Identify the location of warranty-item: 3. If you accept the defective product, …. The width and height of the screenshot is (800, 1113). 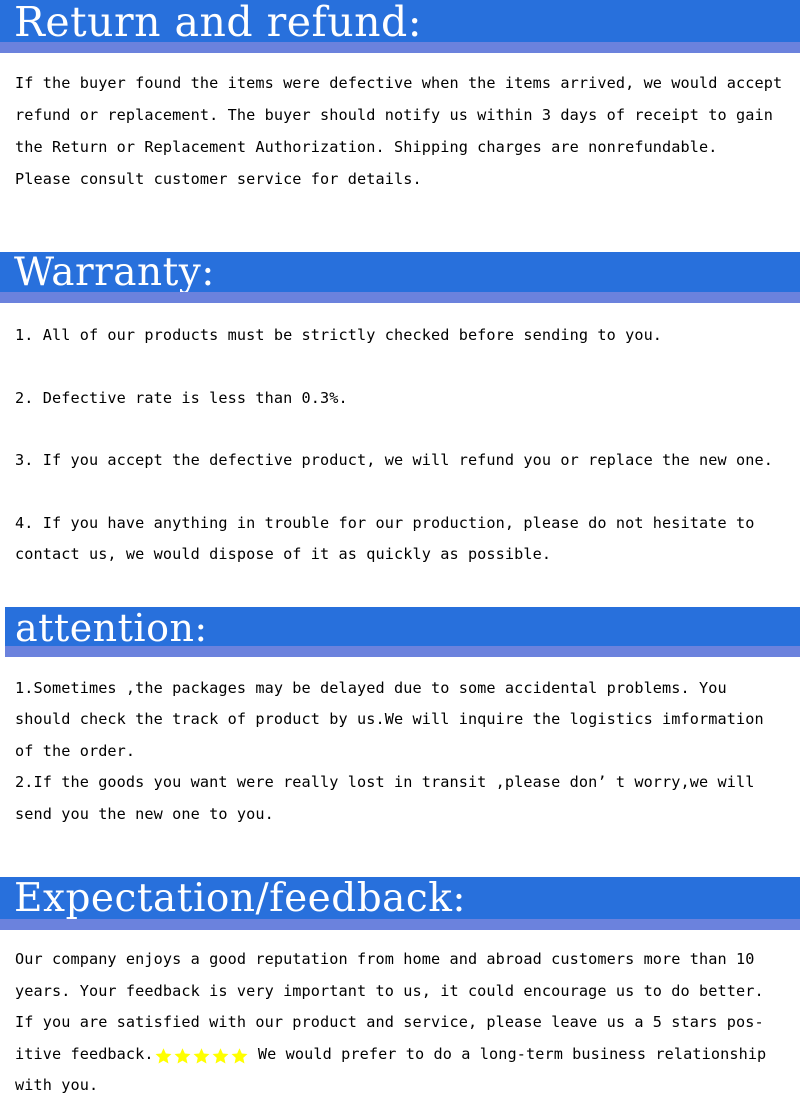
(394, 460).